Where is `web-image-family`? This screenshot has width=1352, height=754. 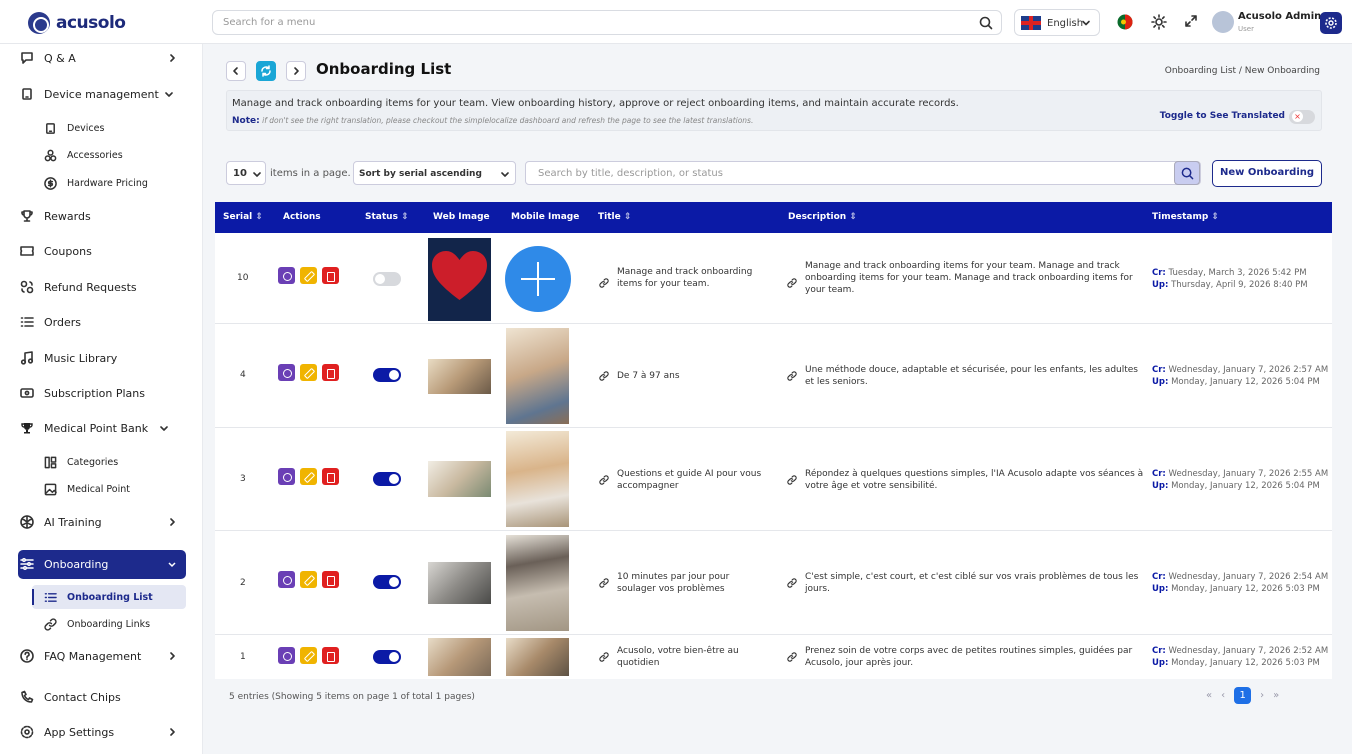
web-image-family is located at coordinates (459, 376).